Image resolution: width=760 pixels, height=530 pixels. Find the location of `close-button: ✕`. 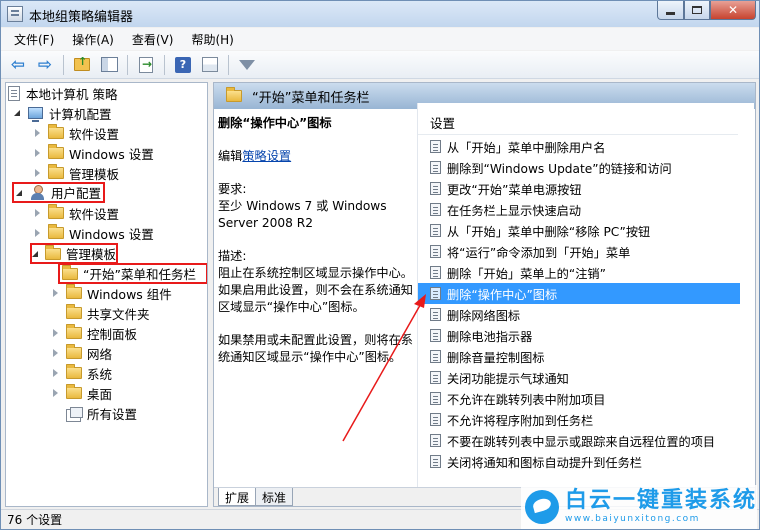

close-button: ✕ is located at coordinates (733, 10).